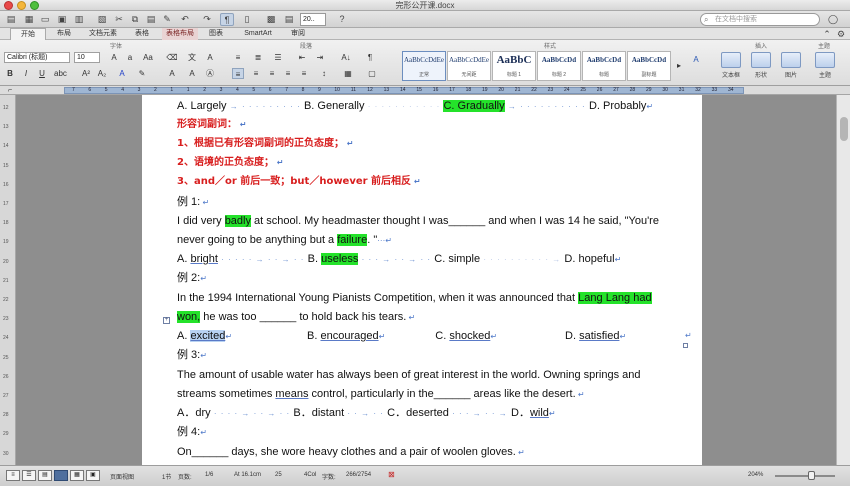 This screenshot has width=850, height=486. I want to click on toolbar-toggle-icon: ◯, so click(833, 19).